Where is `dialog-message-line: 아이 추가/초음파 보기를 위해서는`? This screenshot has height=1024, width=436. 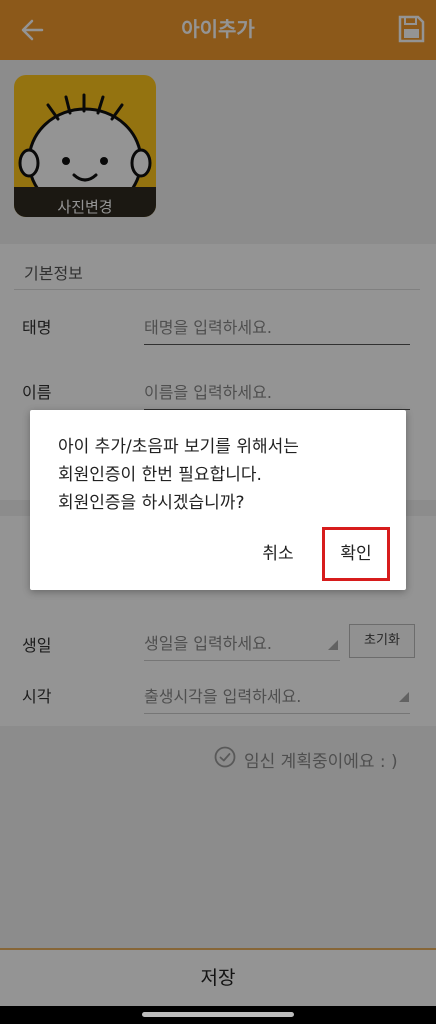
dialog-message-line: 아이 추가/초음파 보기를 위해서는 is located at coordinates (178, 447).